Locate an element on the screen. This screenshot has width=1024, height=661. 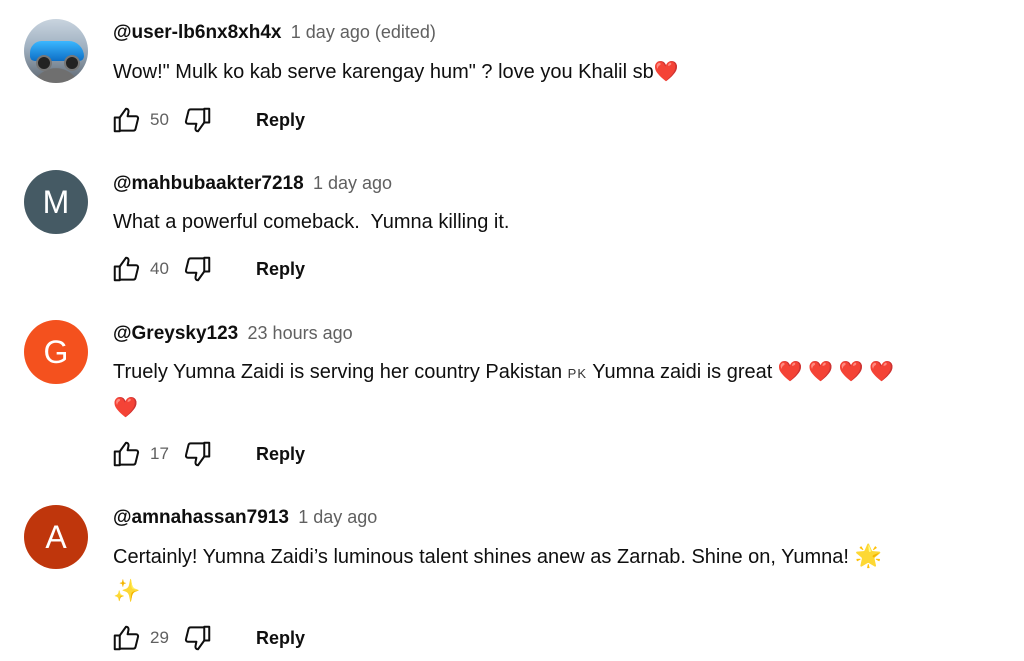
comment-actions: 50 Reply is located at coordinates (207, 120).